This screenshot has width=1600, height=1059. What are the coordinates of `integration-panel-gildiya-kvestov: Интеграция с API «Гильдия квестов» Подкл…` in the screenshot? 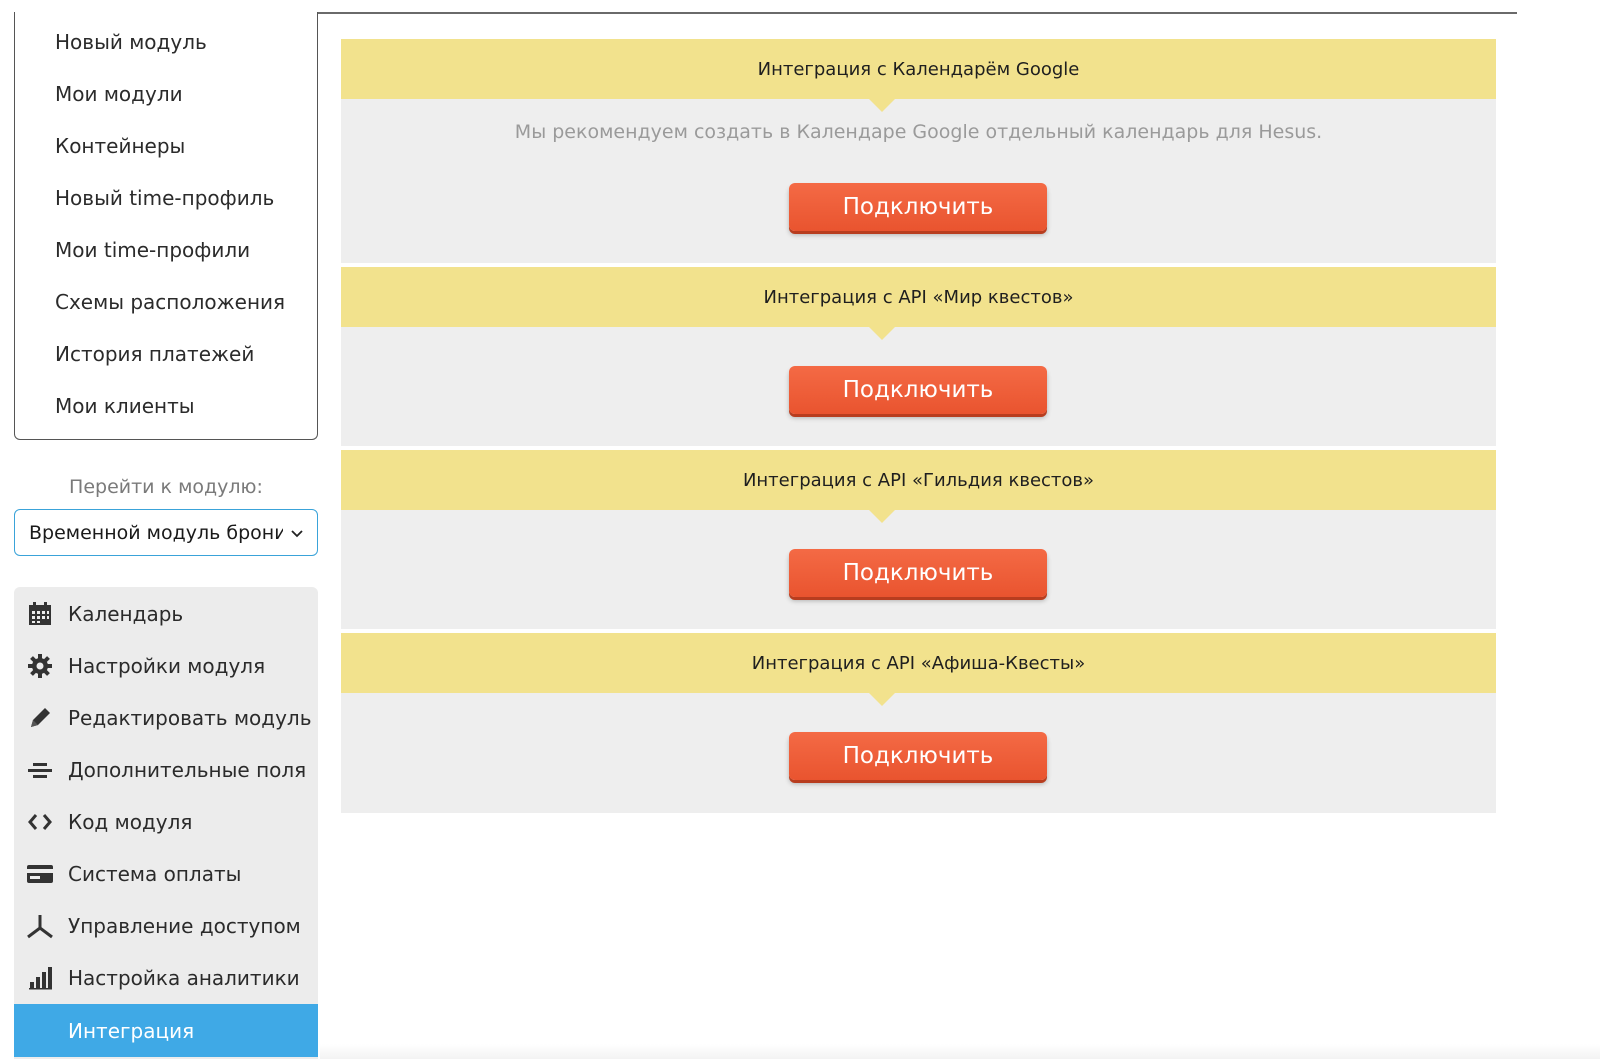 It's located at (918, 539).